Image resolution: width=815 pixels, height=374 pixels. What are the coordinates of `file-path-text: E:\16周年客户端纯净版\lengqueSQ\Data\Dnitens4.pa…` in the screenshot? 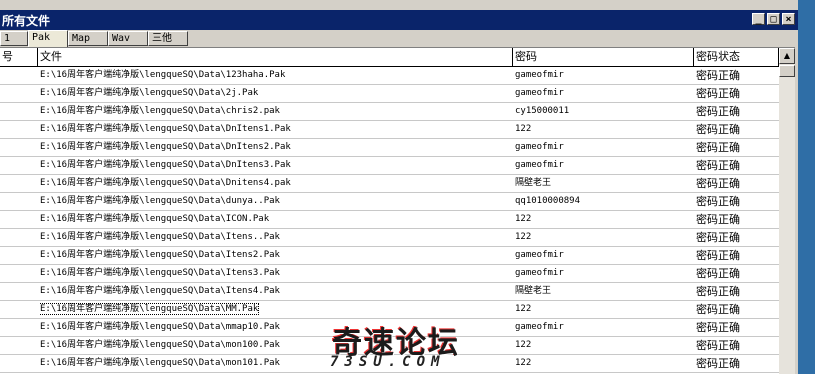 It's located at (165, 183).